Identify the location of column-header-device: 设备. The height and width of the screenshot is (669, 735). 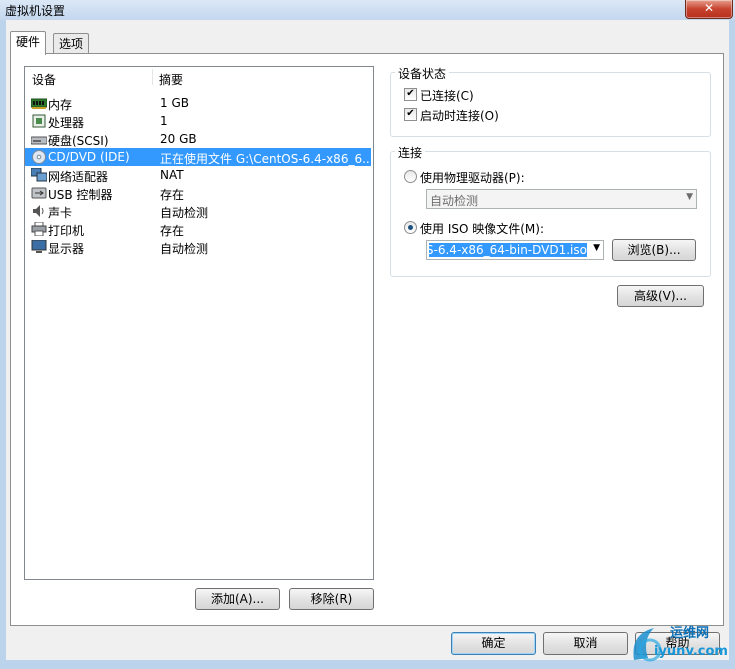
(44, 79).